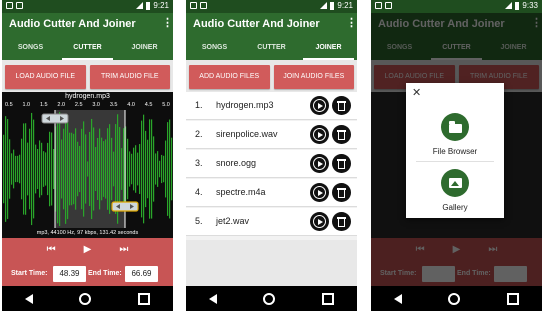 Image resolution: width=543 pixels, height=311 pixels. What do you see at coordinates (125, 206) in the screenshot?
I see `end-marker-handle` at bounding box center [125, 206].